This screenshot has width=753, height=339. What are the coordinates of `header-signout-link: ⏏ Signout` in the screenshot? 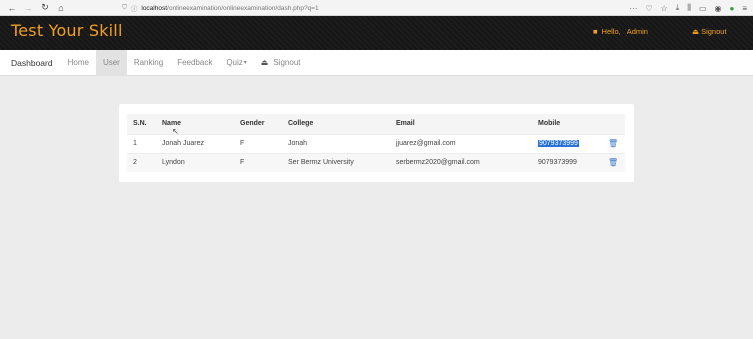 It's located at (709, 31).